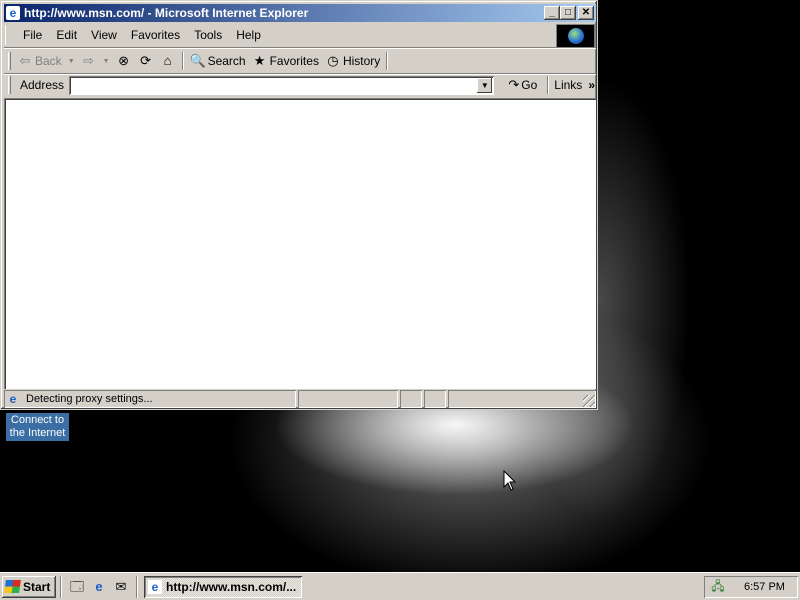 This screenshot has height=600, width=800. I want to click on home-icon: ⌂, so click(167, 60).